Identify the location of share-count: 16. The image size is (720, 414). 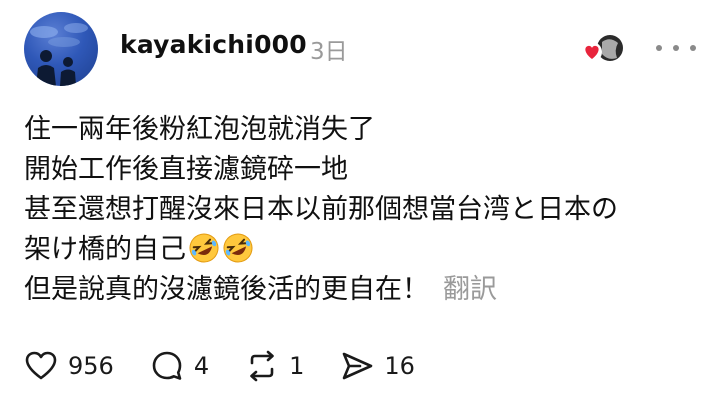
(399, 366).